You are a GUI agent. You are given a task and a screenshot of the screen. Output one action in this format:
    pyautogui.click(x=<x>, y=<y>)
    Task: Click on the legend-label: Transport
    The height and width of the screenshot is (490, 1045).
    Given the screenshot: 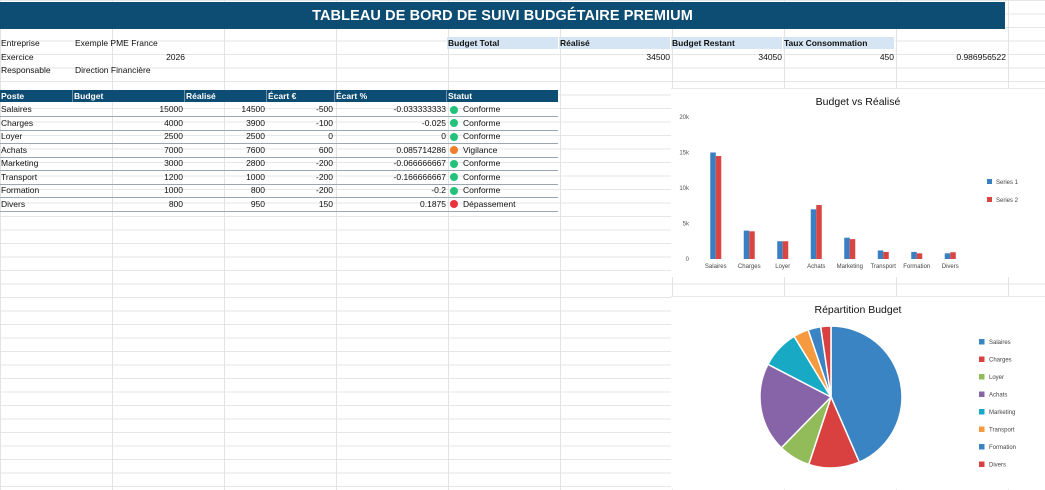 What is the action you would take?
    pyautogui.click(x=1002, y=431)
    